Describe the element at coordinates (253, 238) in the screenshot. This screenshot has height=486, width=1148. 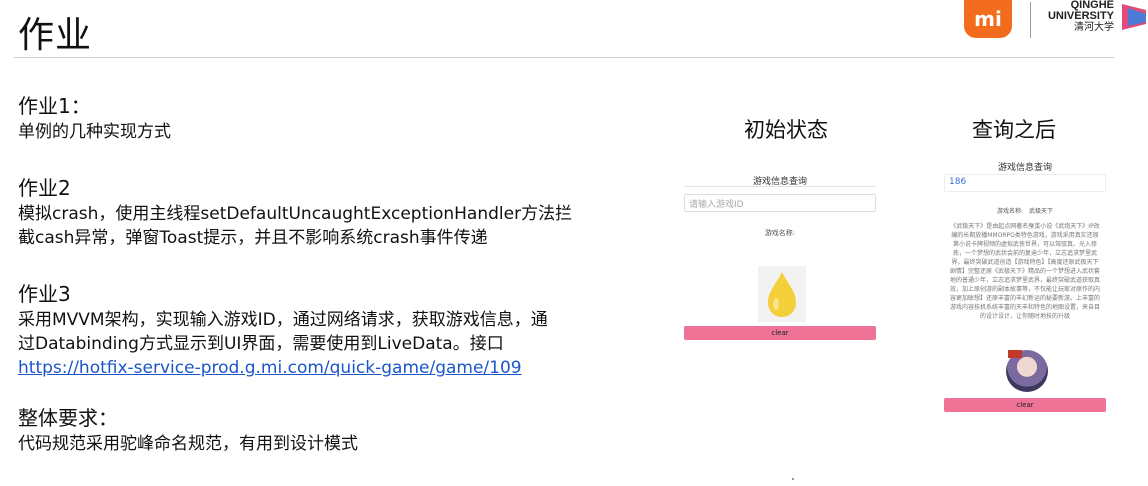
I see `task-2-line-2: 截cash异常，弹窗Toast提示，并且不影响系统crash事件传递` at that location.